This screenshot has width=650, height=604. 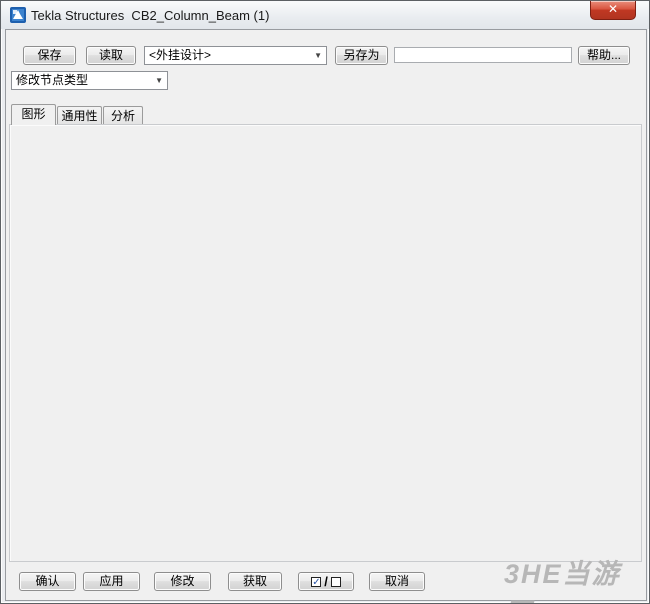 I want to click on app-icon, so click(x=18, y=15).